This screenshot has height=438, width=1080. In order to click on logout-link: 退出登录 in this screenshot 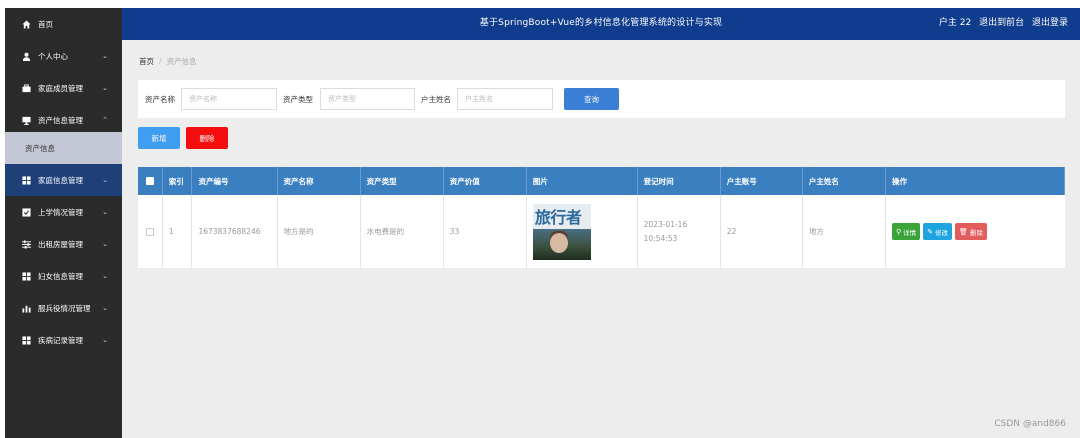, I will do `click(1050, 23)`.